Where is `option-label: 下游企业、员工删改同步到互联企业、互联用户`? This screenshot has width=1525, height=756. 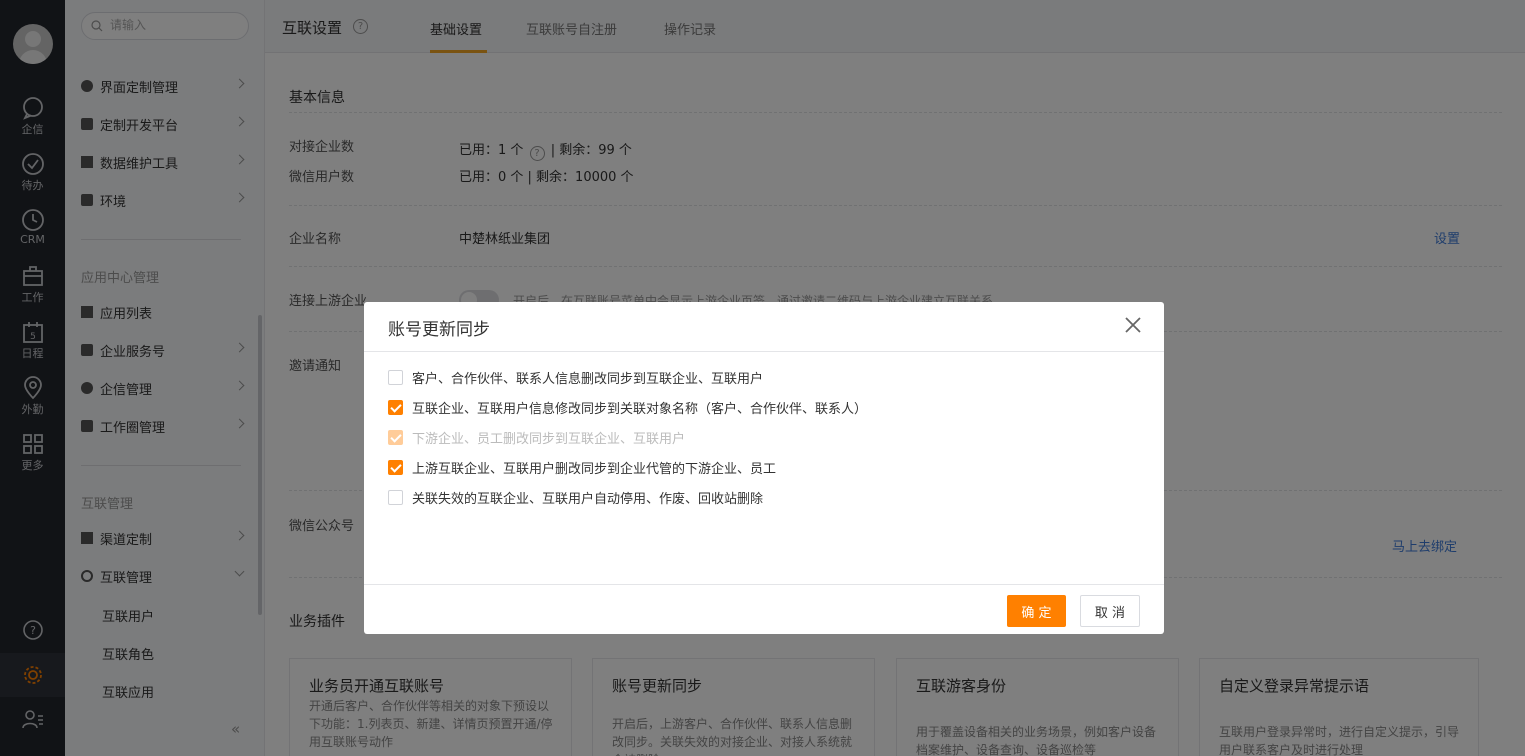
option-label: 下游企业、员工删改同步到互联企业、互联用户 is located at coordinates (549, 439).